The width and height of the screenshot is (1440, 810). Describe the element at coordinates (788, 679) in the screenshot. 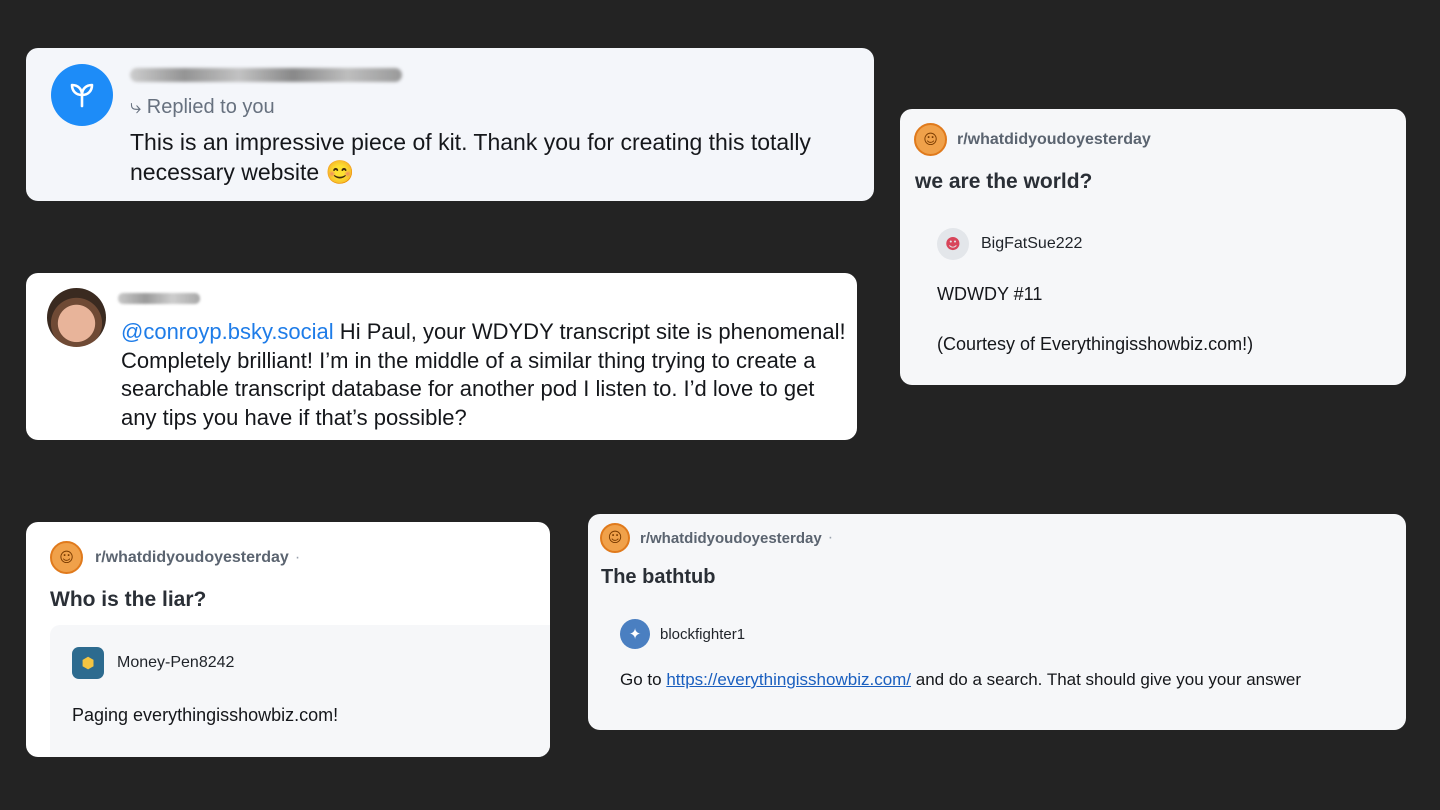

I see `comment-link: https://everythingisshowbiz.com/` at that location.